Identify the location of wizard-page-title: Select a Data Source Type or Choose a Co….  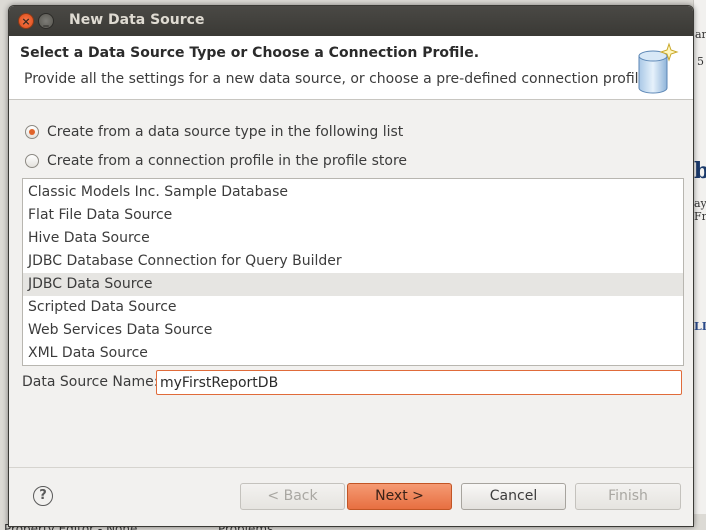
(250, 53).